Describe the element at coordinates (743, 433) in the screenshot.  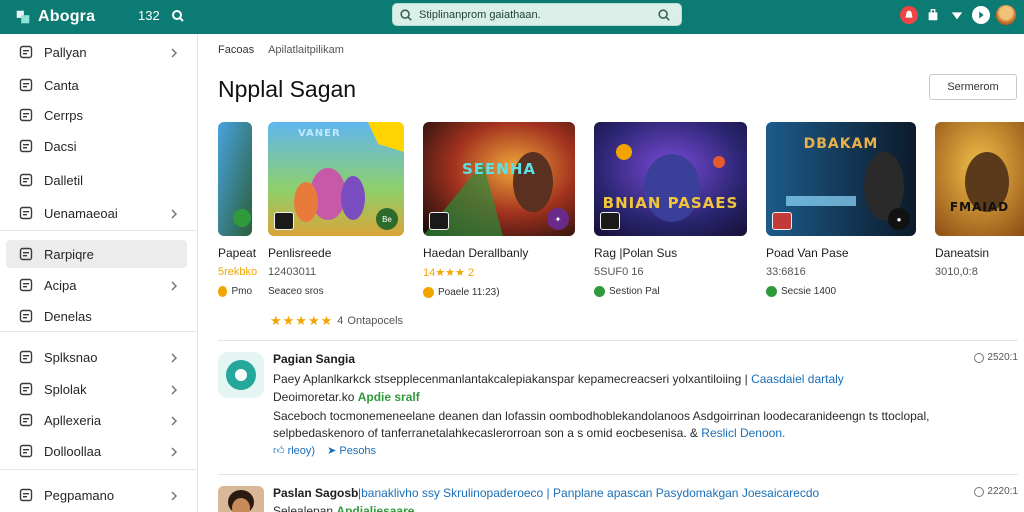
I see `list-item-link: Reslicl Denoon.` at that location.